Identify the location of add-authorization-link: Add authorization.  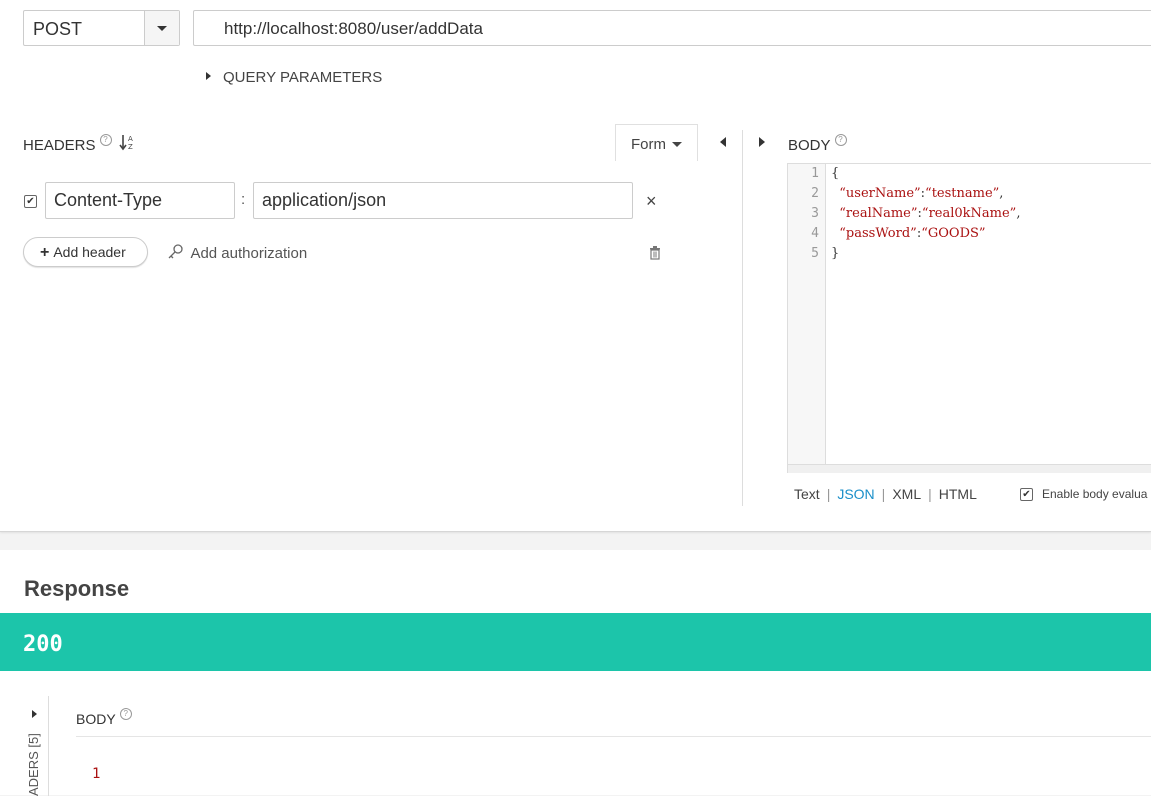
(237, 253).